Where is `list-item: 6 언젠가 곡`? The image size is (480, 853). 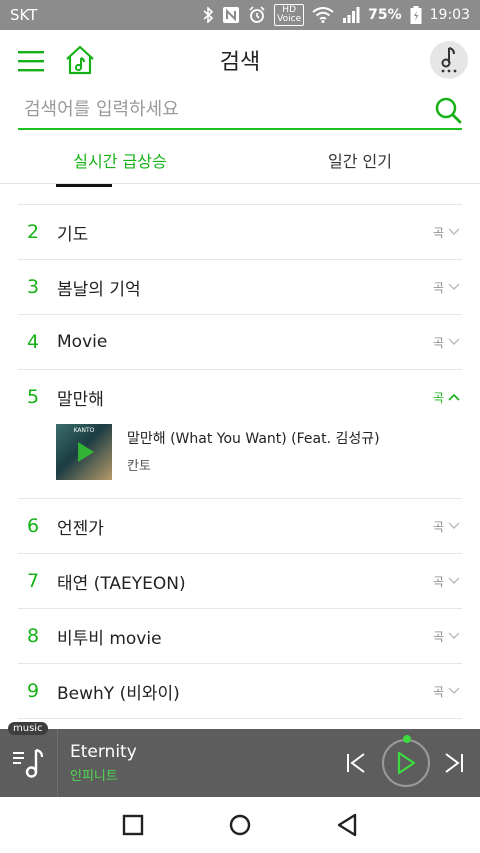
list-item: 6 언젠가 곡 is located at coordinates (240, 525).